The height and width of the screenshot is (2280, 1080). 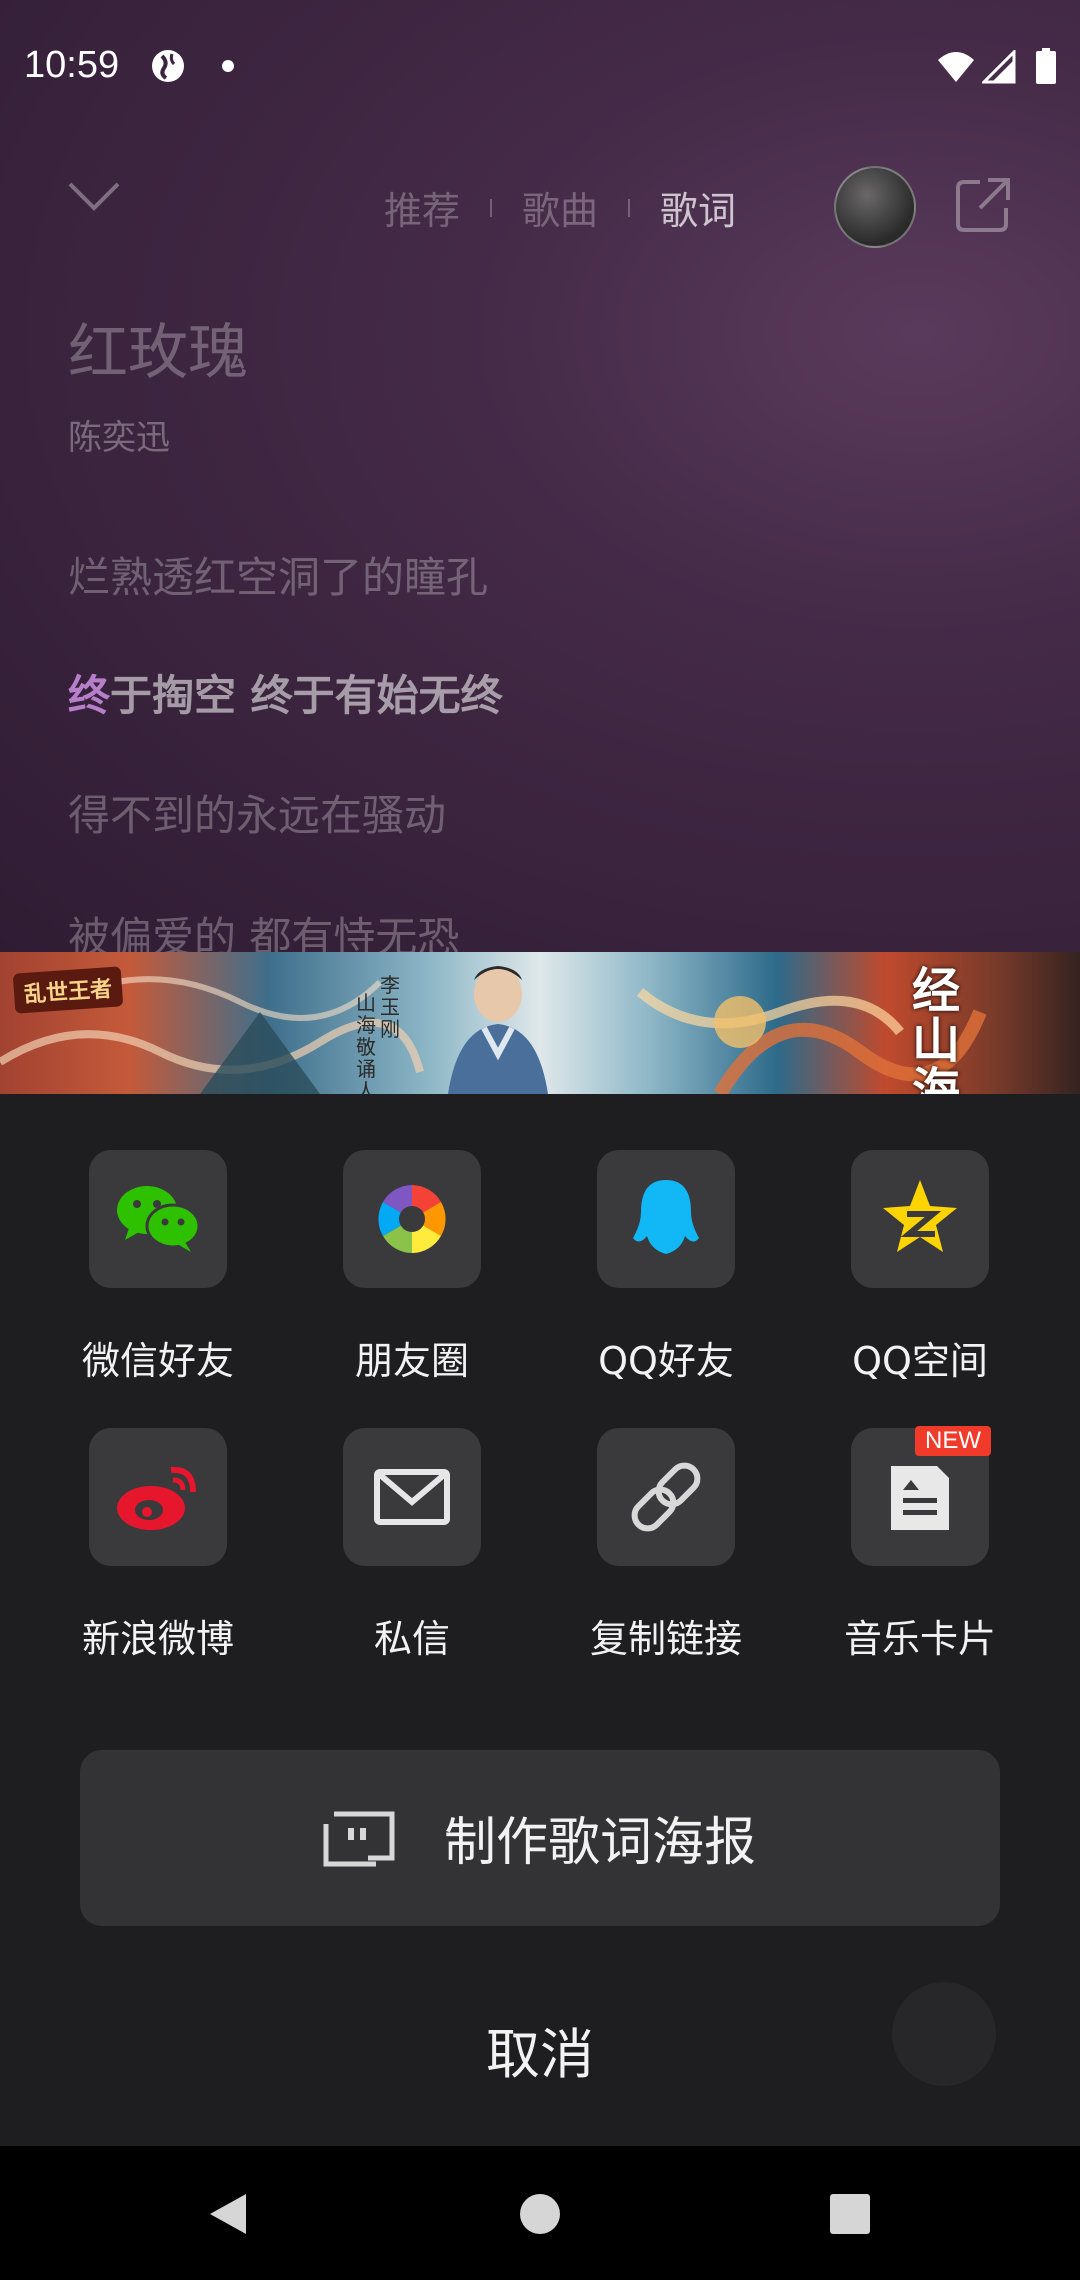 What do you see at coordinates (920, 1216) in the screenshot?
I see `qzone-icon` at bounding box center [920, 1216].